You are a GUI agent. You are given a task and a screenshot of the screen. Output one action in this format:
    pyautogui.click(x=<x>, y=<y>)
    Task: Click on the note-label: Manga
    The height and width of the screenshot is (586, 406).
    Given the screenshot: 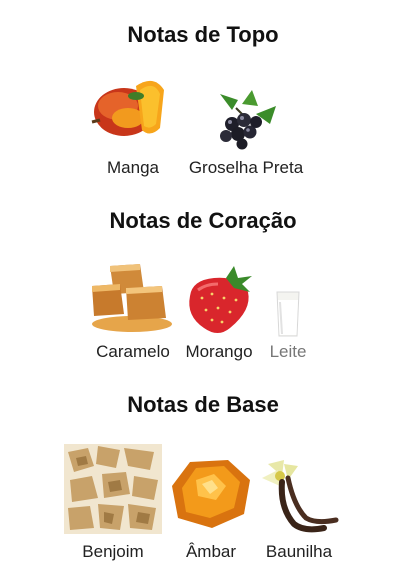 What is the action you would take?
    pyautogui.click(x=133, y=167)
    